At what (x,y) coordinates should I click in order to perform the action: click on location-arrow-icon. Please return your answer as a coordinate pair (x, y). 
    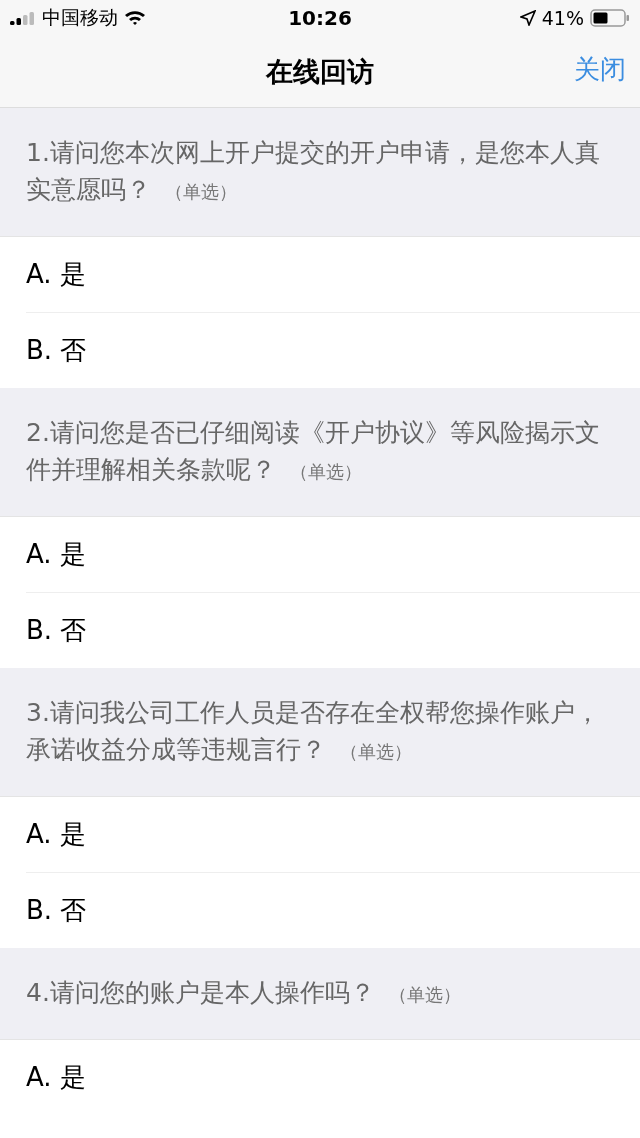
    Looking at the image, I should click on (527, 18).